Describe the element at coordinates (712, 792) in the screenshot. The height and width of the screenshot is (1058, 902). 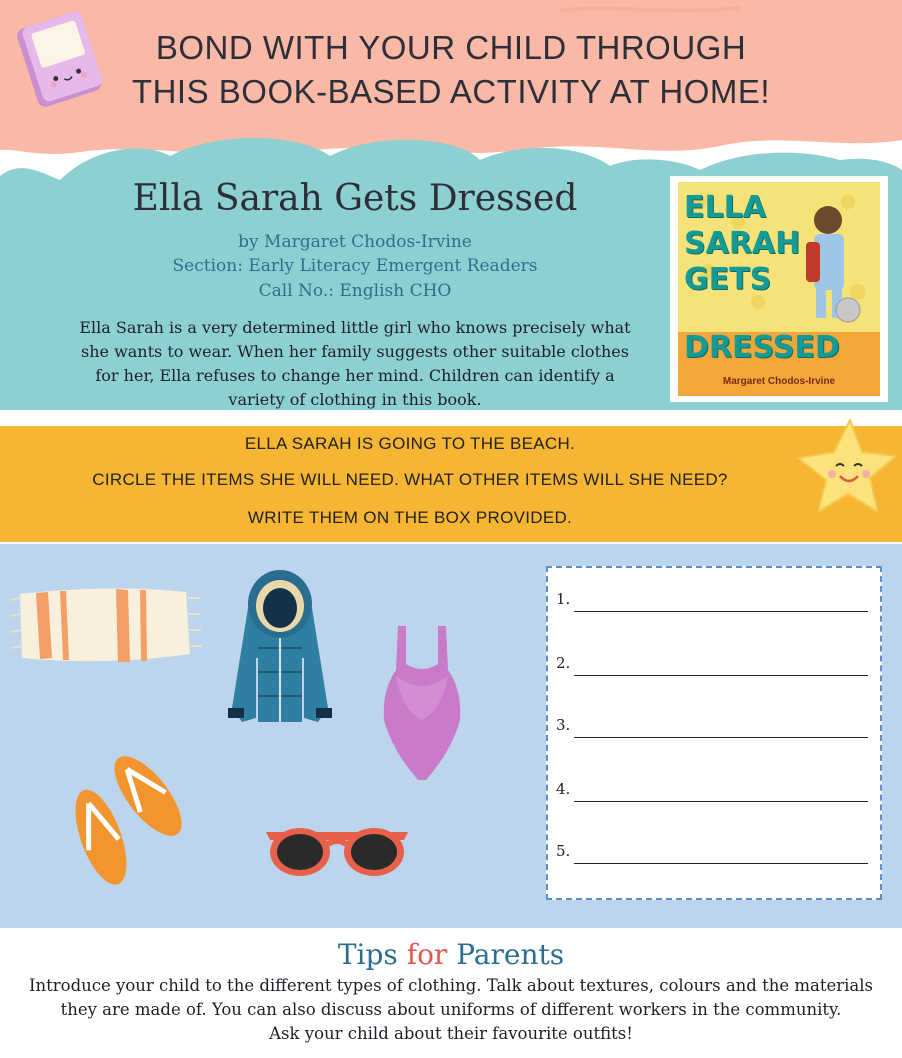
I see `answer-line-4: 4.` at that location.